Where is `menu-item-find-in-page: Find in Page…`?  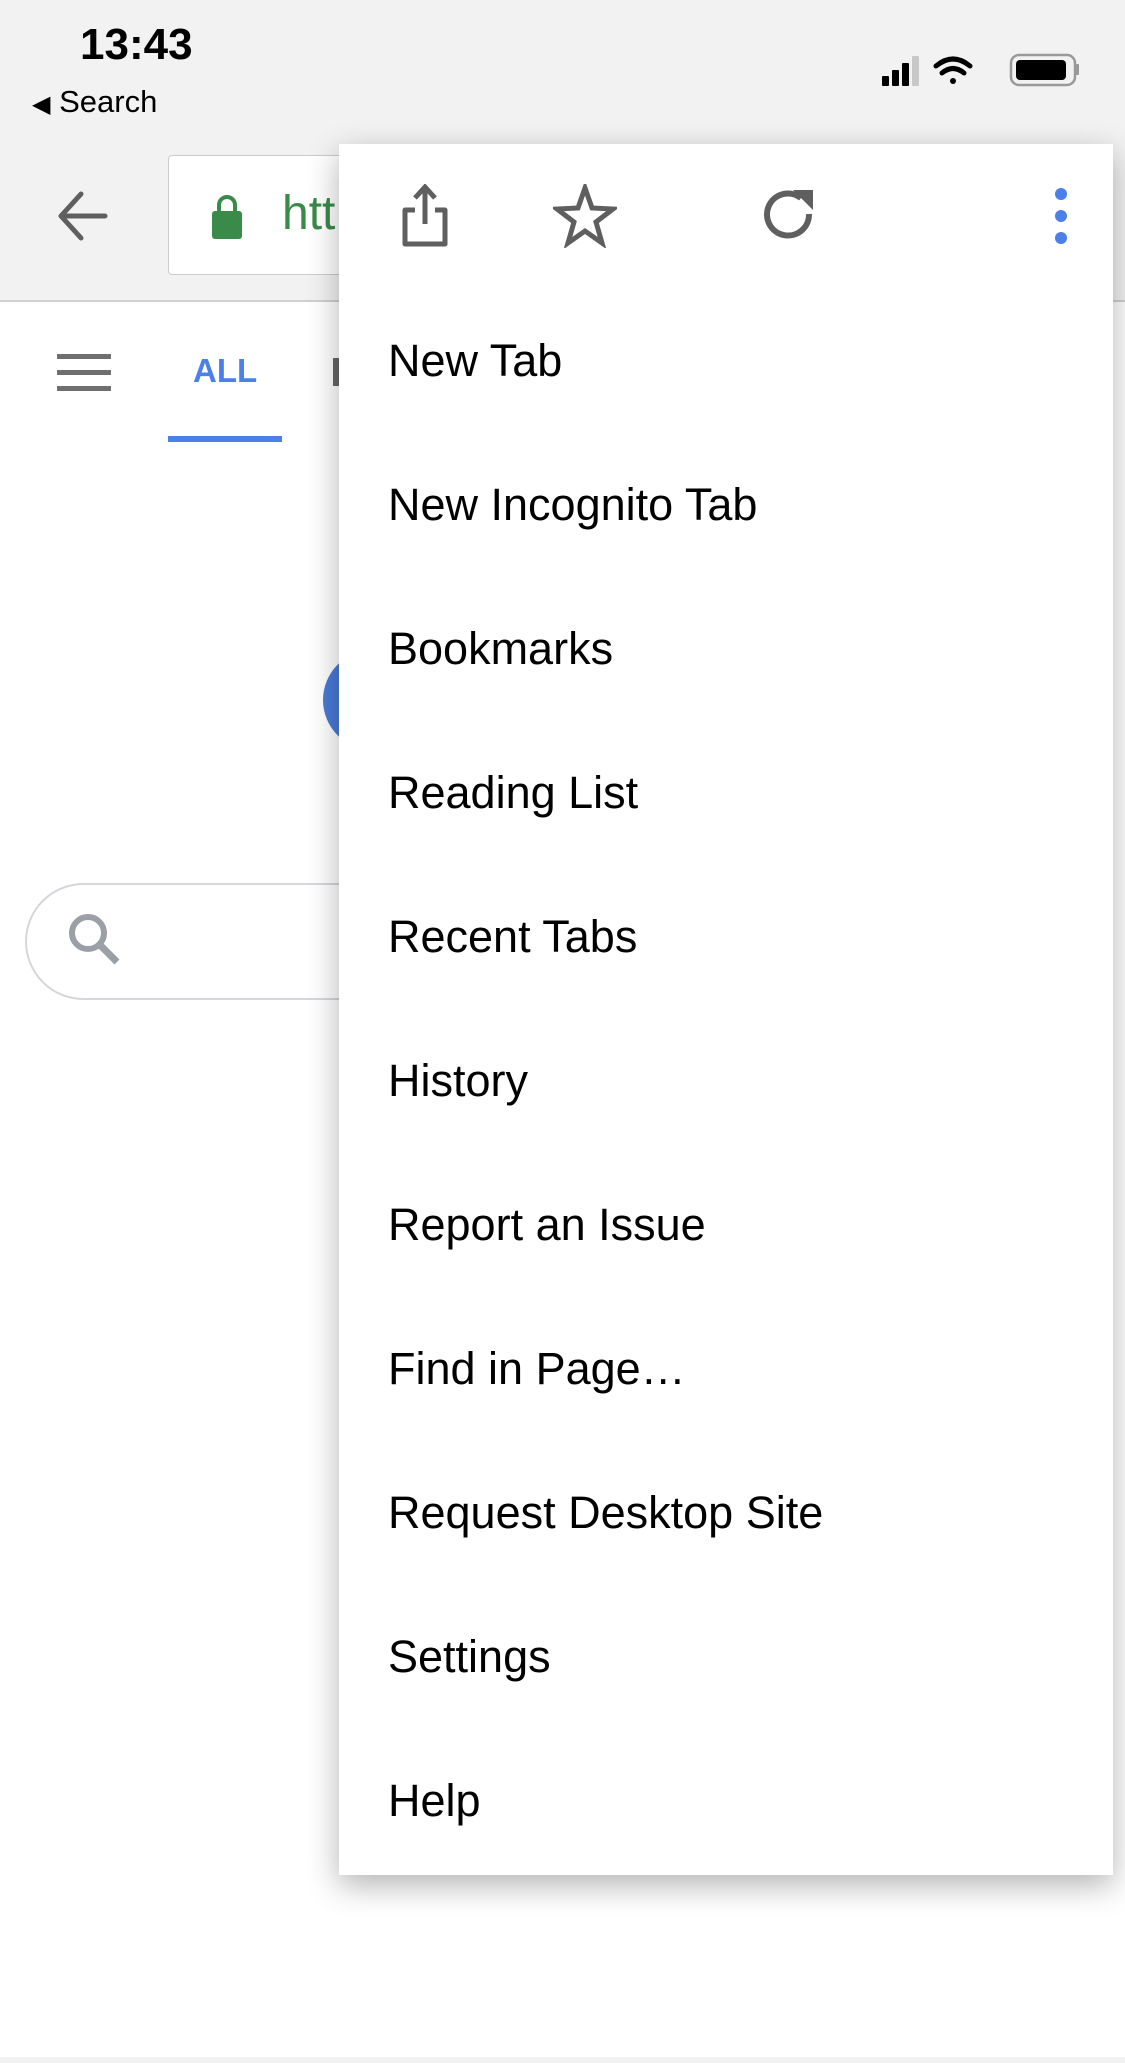 menu-item-find-in-page: Find in Page… is located at coordinates (738, 1369).